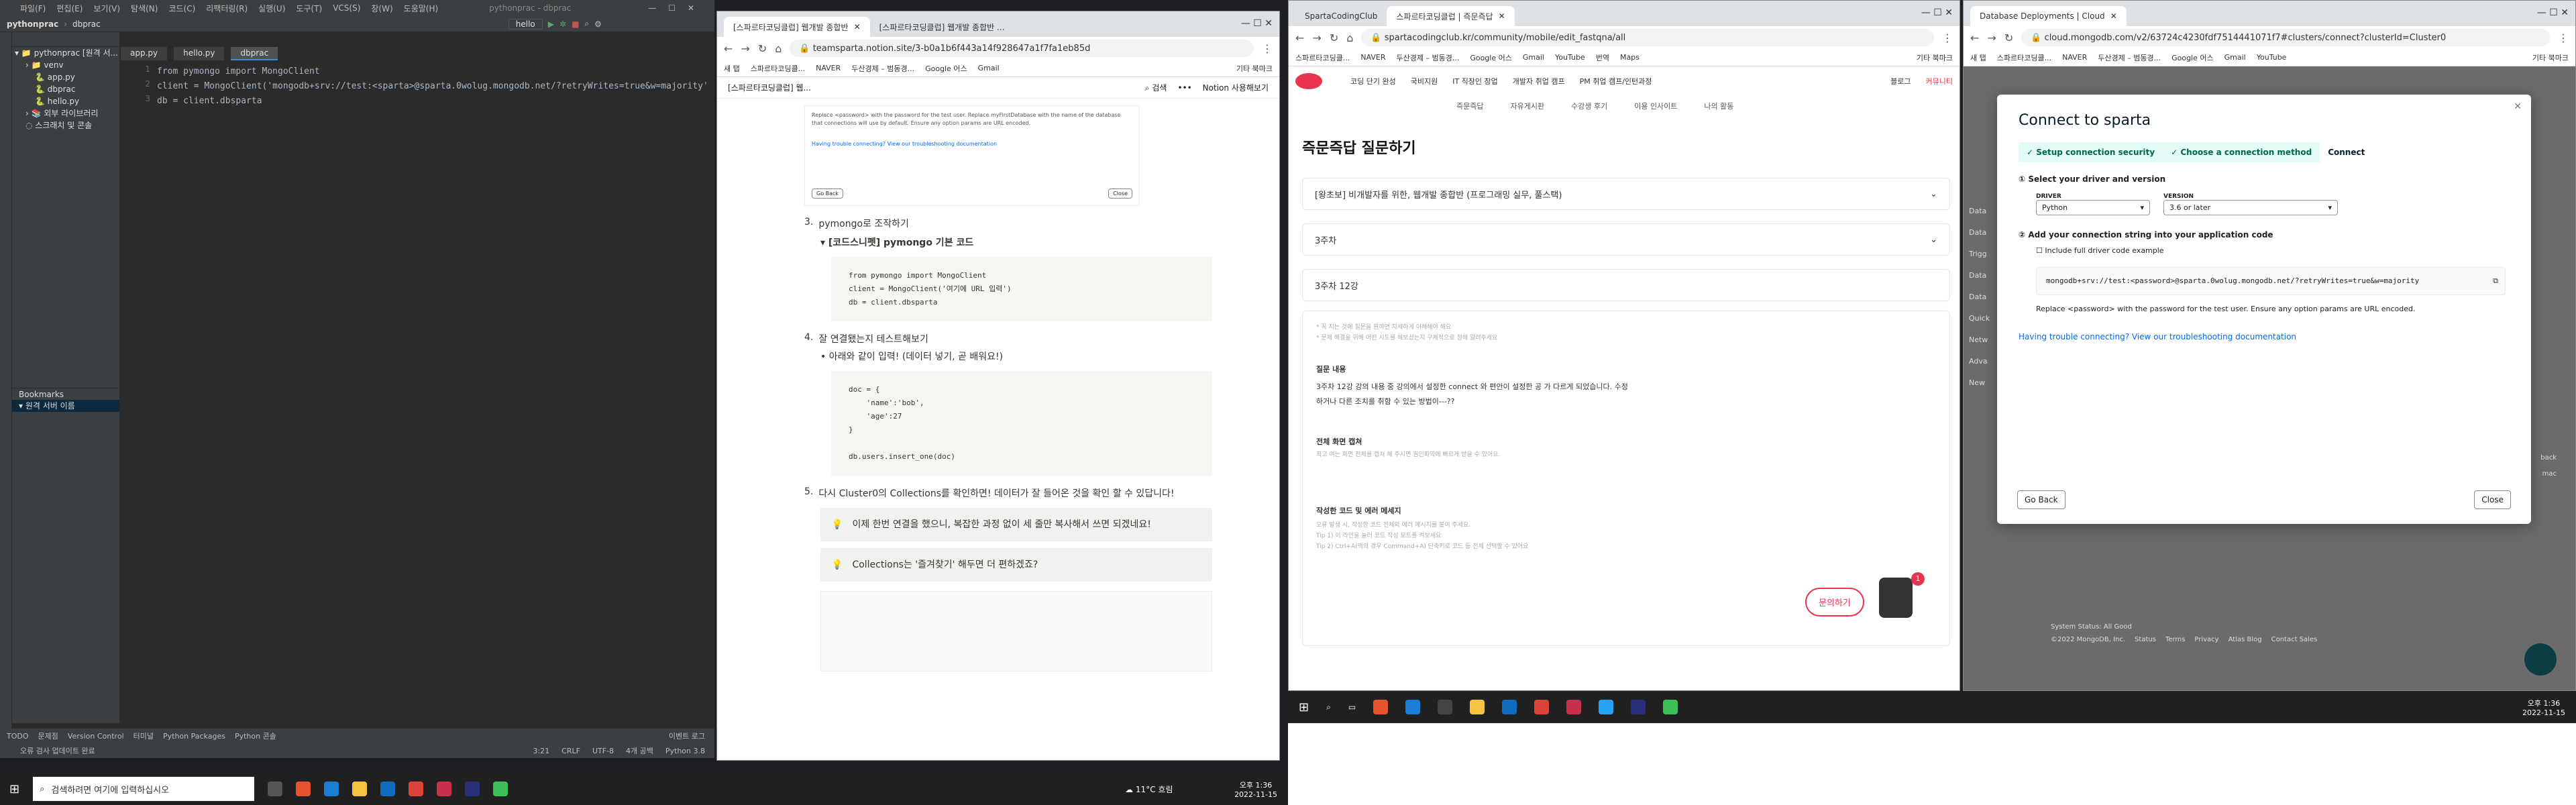  Describe the element at coordinates (1626, 239) in the screenshot. I see `week-select: 3주차 ⌄` at that location.